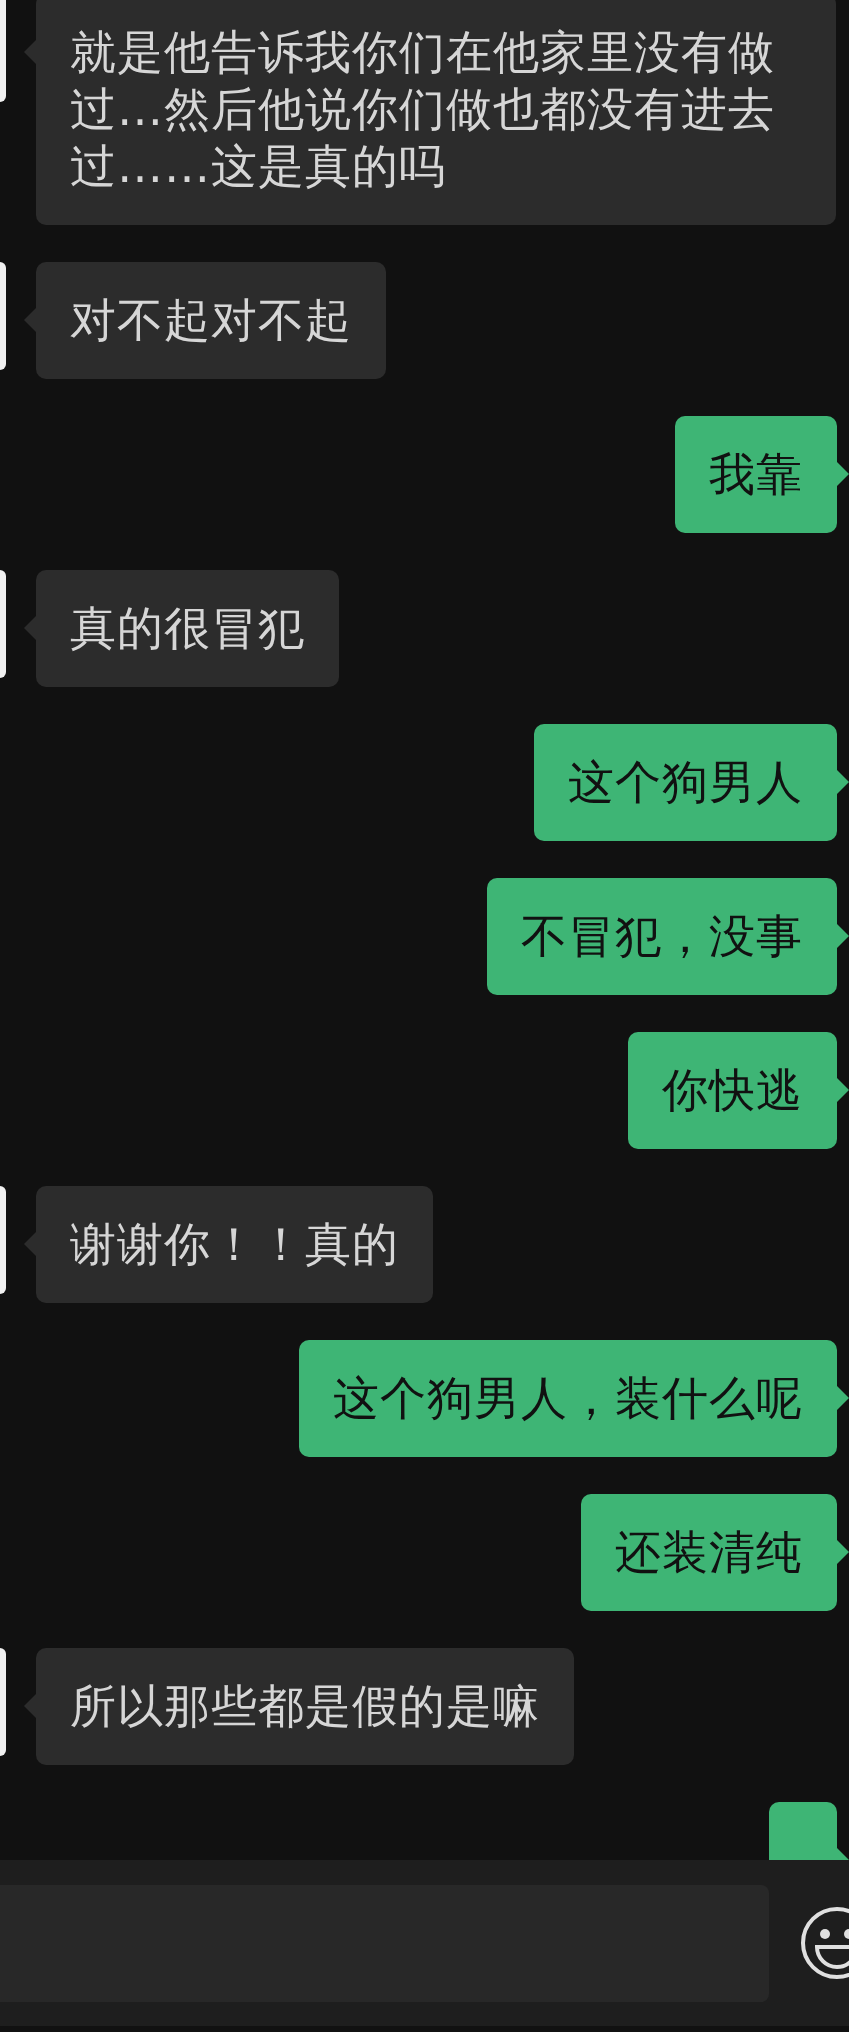  I want to click on received-message: 就是他告诉我你们在他家里没有做过…然后他说你们做也都没有进去过……这是真的吗, so click(436, 112).